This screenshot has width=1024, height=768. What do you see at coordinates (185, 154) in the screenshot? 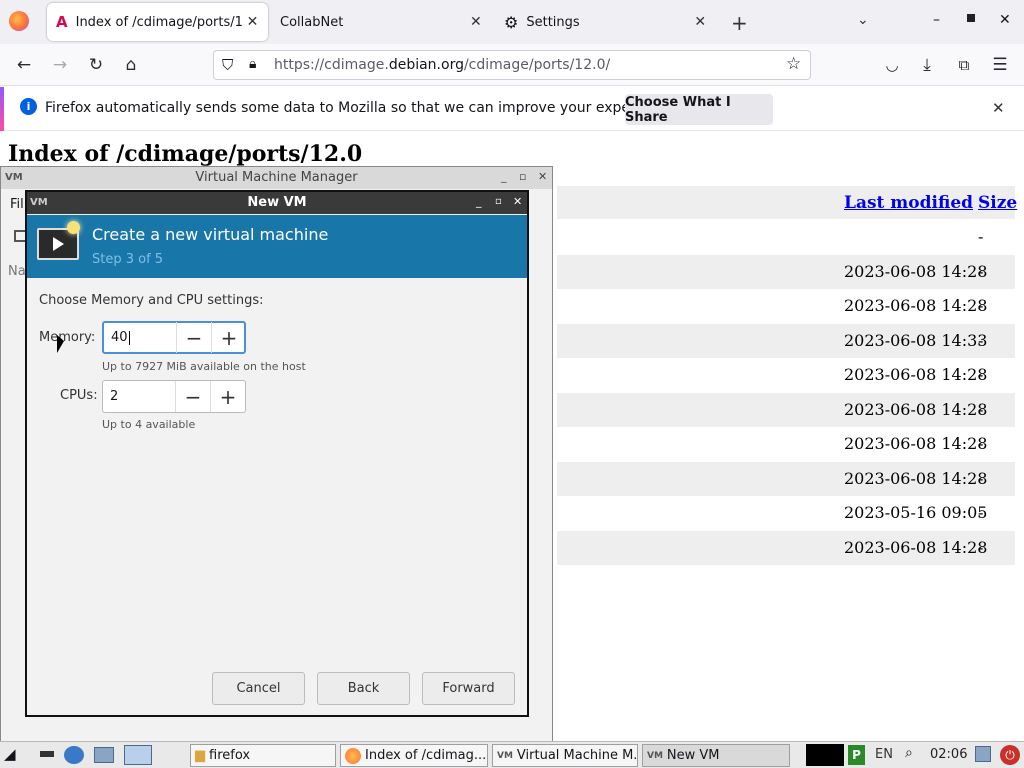
I see `page-title: Index of /cdimage/ports/12.0` at bounding box center [185, 154].